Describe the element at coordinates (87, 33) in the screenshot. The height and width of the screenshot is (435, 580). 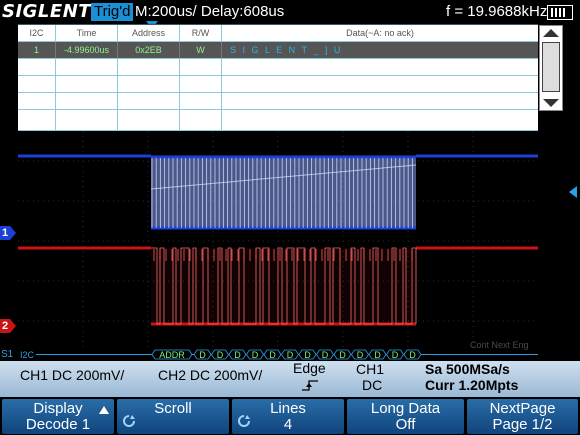
I see `column-header-time: Time` at that location.